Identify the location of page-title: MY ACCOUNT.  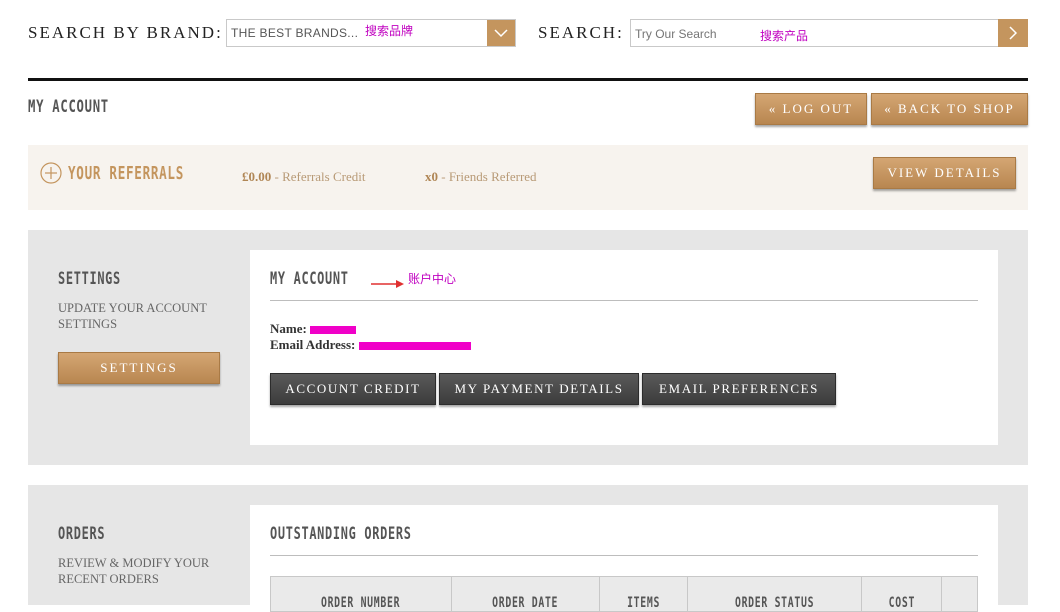
(68, 107).